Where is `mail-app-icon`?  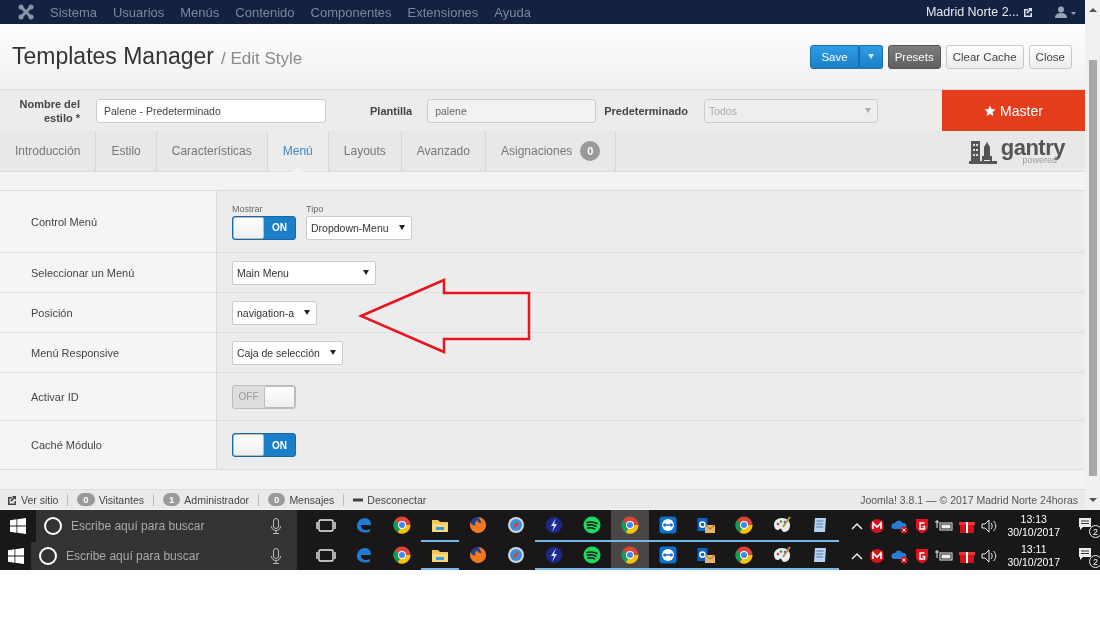 mail-app-icon is located at coordinates (706, 555).